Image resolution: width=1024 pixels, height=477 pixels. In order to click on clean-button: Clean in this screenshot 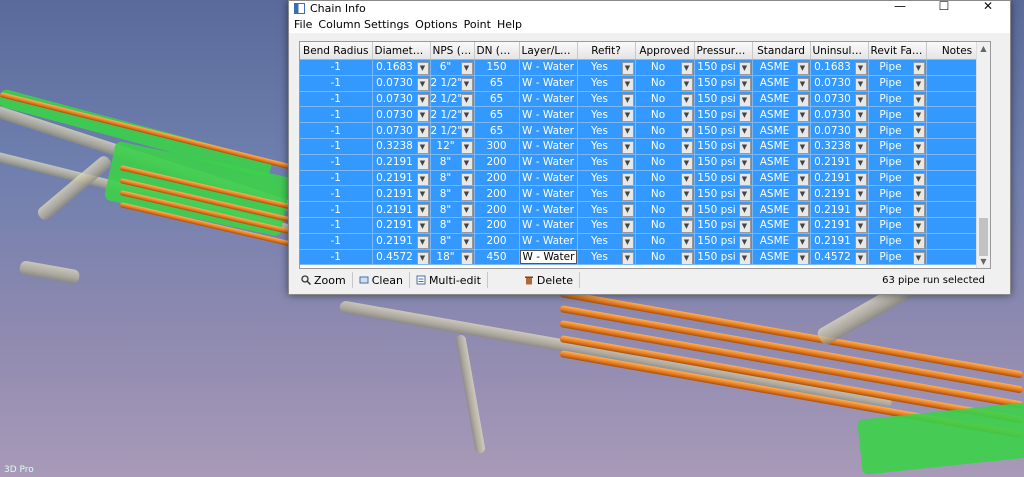, I will do `click(381, 280)`.